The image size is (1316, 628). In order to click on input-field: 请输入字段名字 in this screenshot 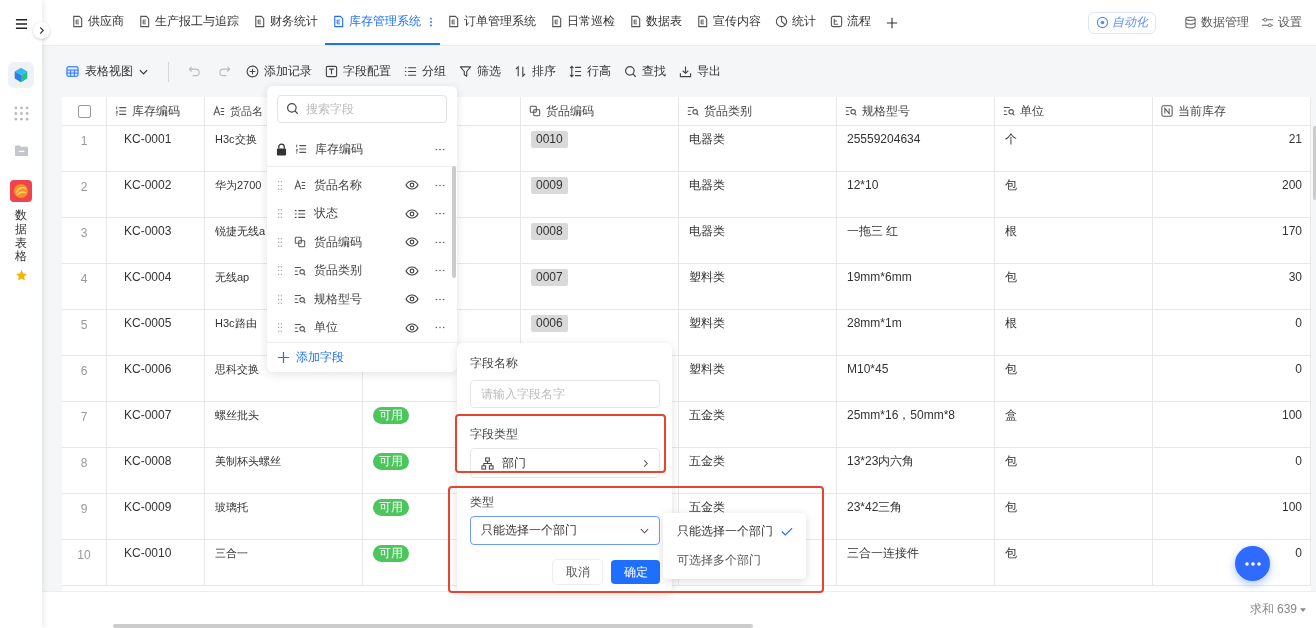, I will do `click(565, 394)`.